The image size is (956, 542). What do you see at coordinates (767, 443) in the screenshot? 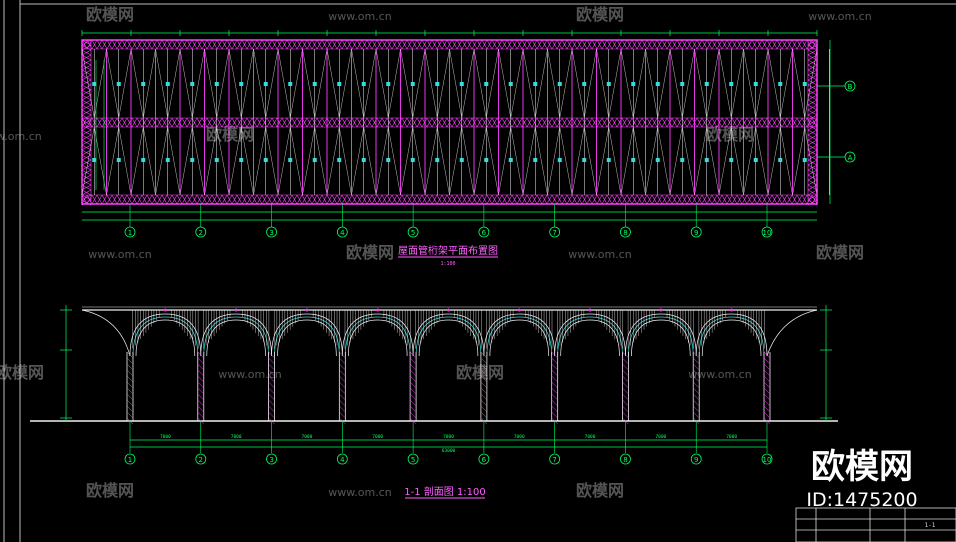
I see `section-axis-10: 10` at bounding box center [767, 443].